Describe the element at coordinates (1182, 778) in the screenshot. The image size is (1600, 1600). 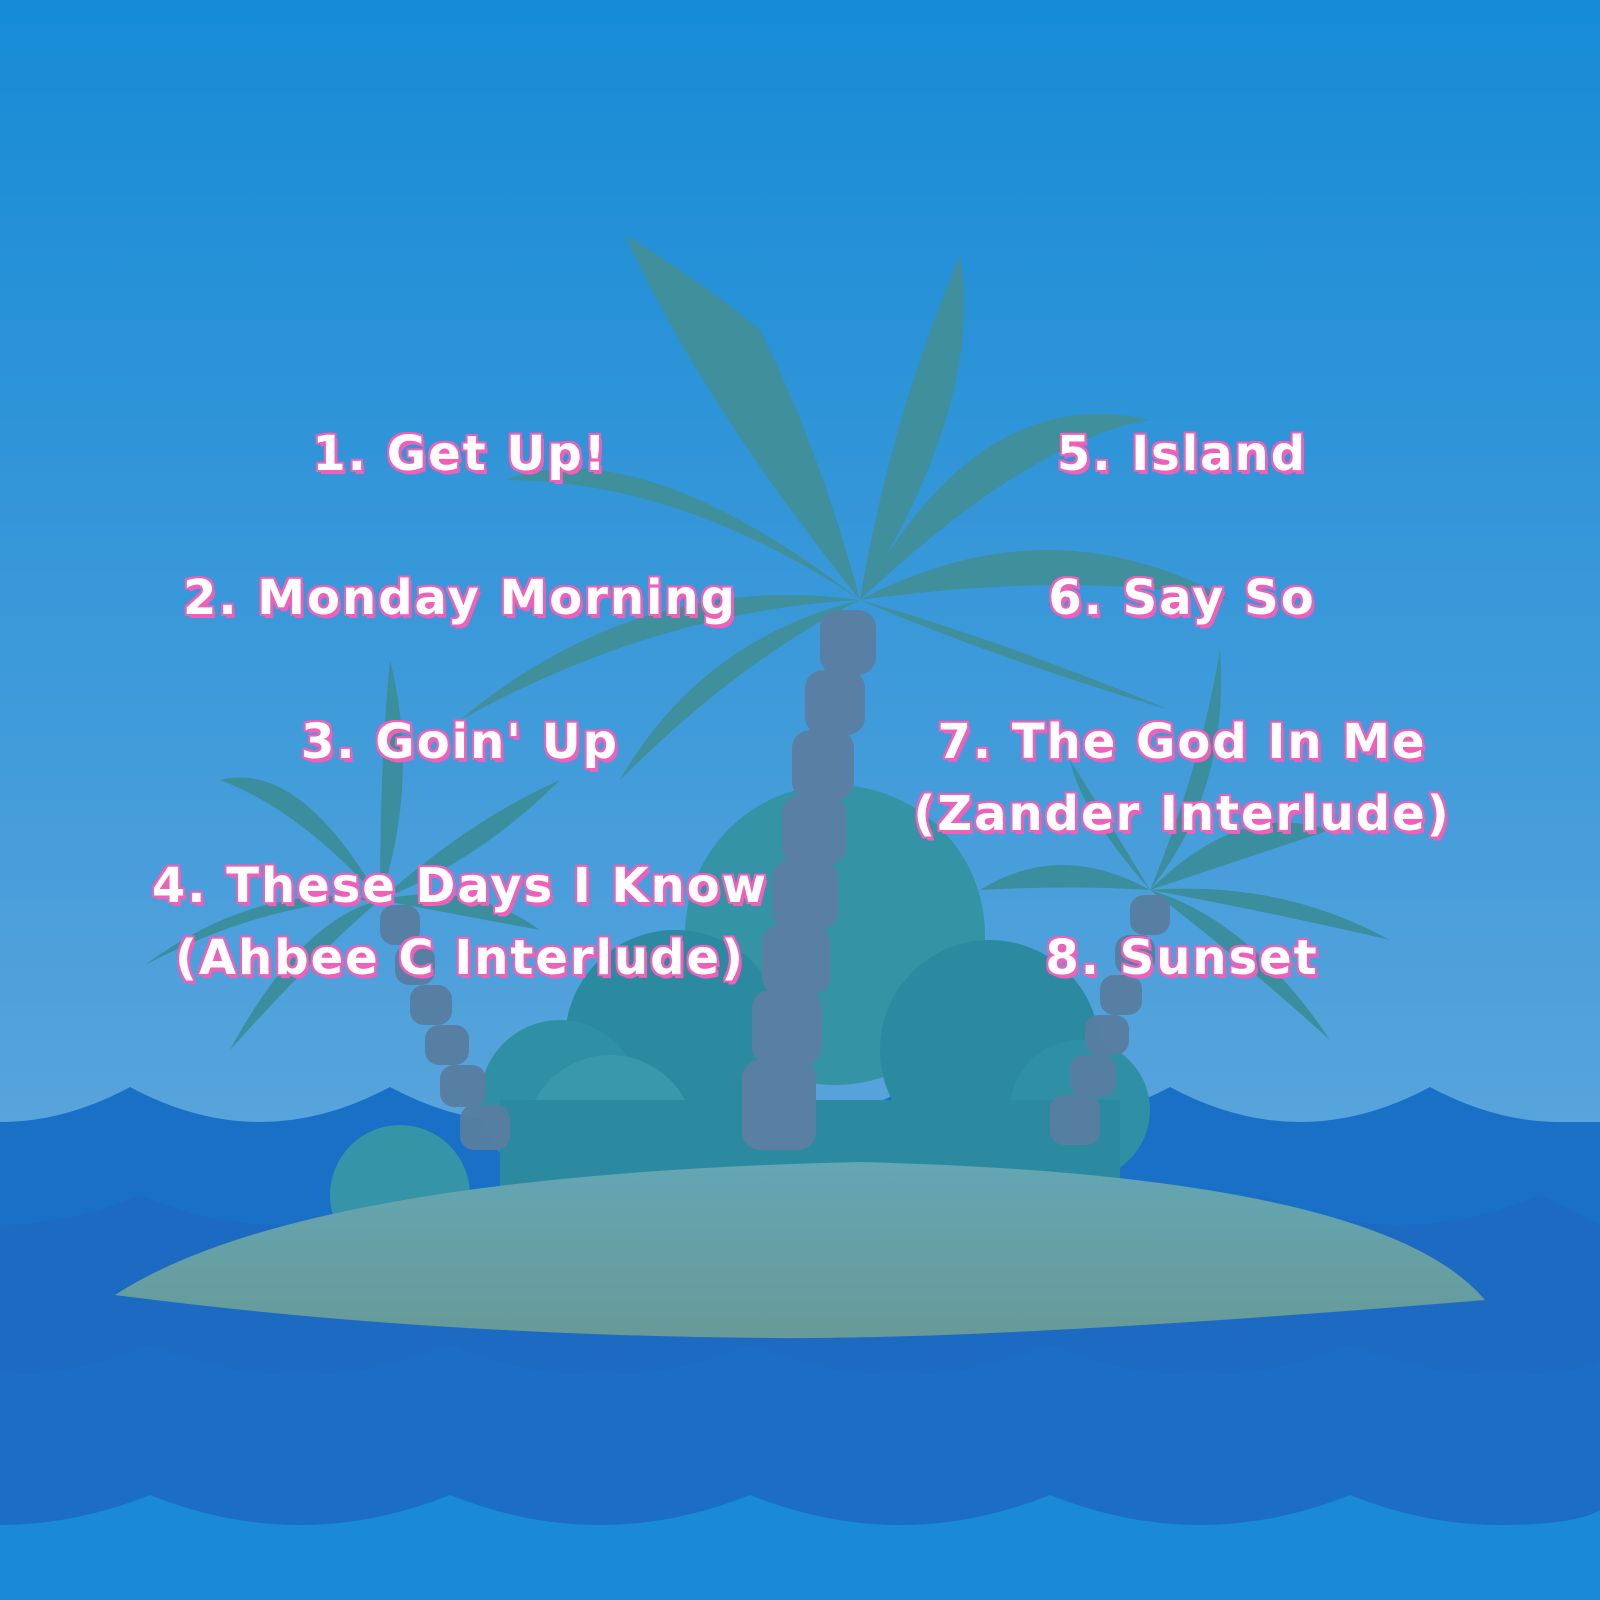
I see `track-7: 7. The God In Me (Zander Interlude)` at that location.